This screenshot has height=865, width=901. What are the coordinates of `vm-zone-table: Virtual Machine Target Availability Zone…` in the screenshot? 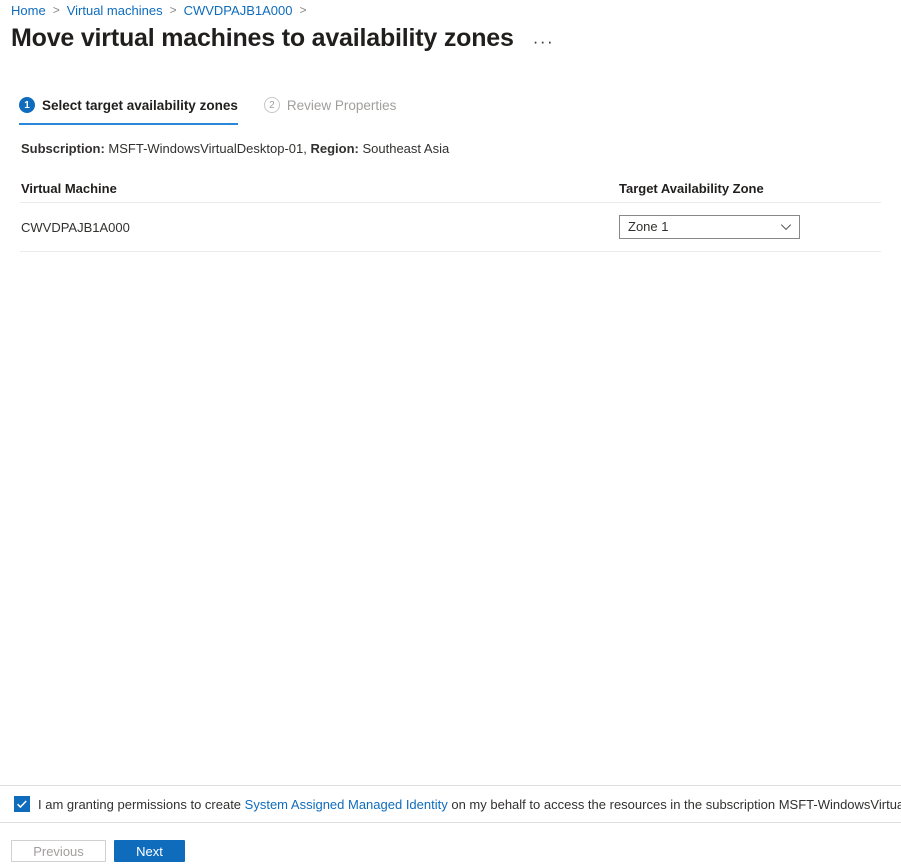 It's located at (450, 213).